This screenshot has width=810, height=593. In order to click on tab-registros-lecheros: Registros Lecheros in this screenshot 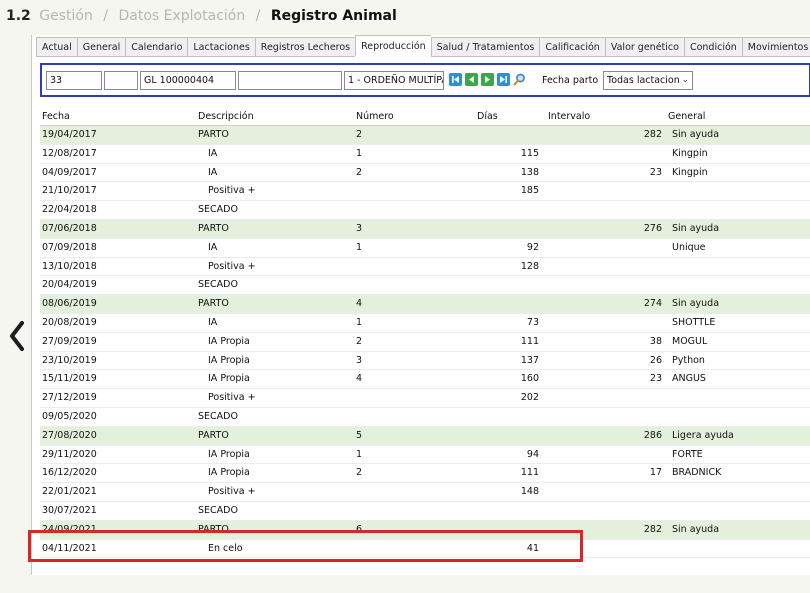, I will do `click(305, 47)`.